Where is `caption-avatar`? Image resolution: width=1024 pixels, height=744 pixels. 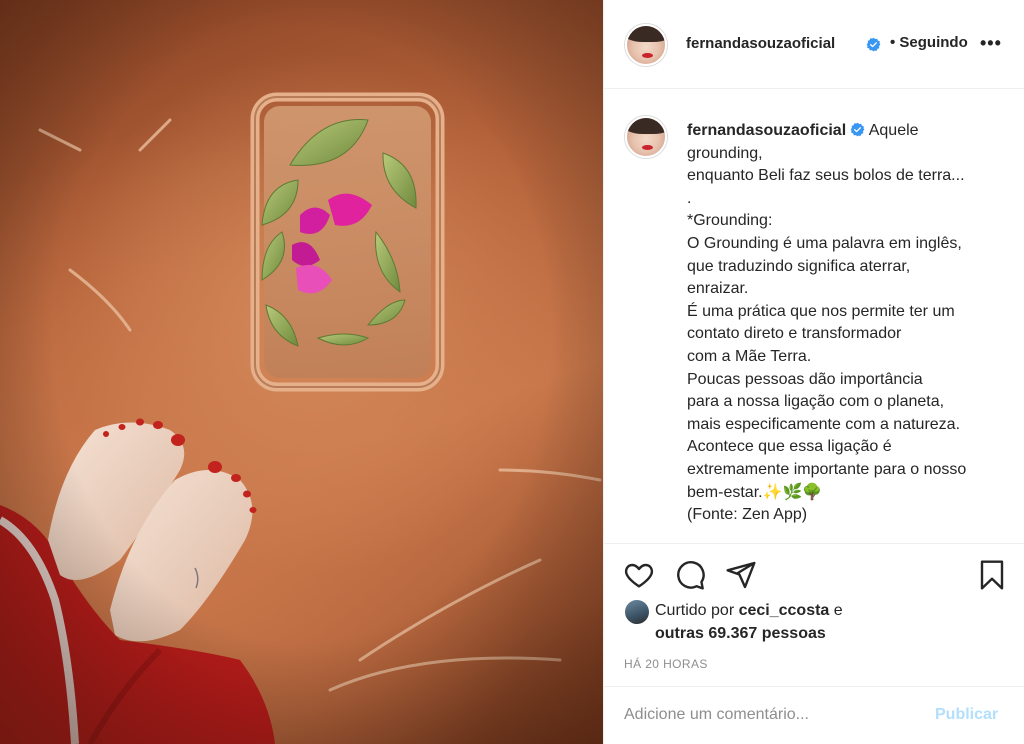
caption-avatar is located at coordinates (646, 137).